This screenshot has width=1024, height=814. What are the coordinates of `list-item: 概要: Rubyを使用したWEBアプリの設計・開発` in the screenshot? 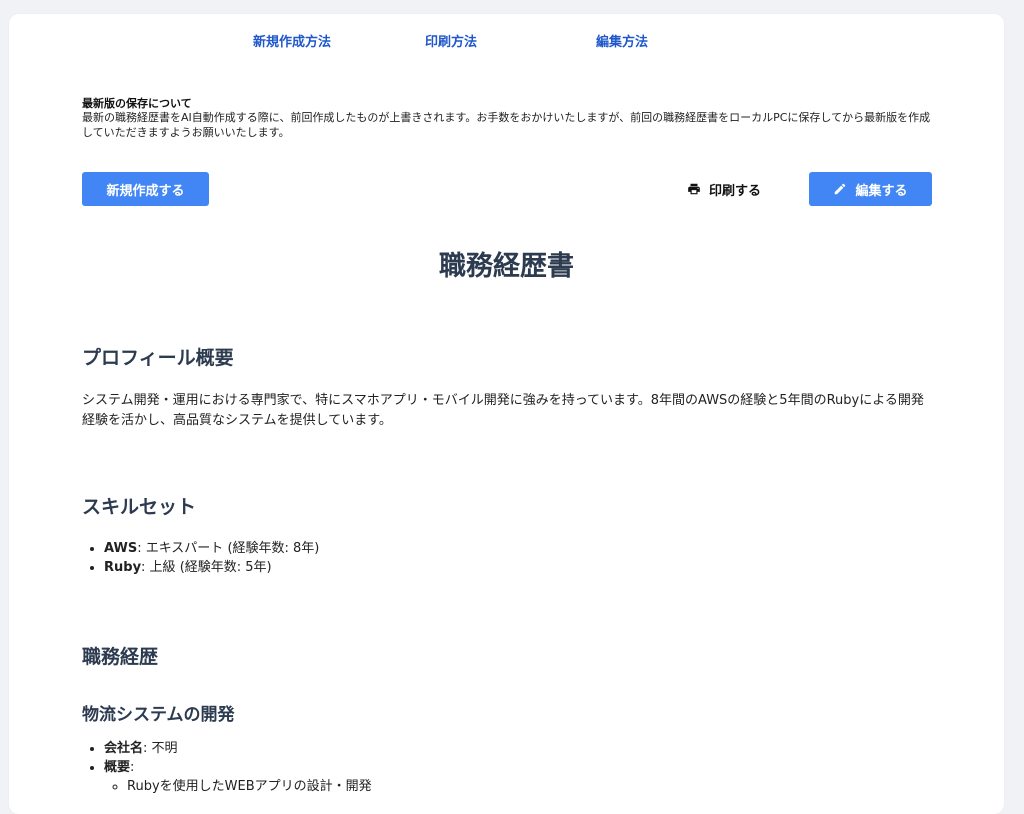 It's located at (238, 777).